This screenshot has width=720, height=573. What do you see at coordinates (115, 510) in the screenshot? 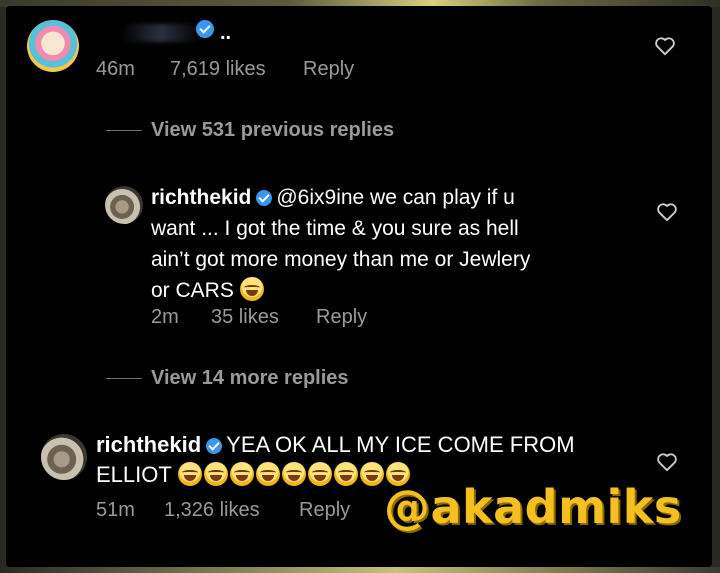
I see `comment-time: 51m` at bounding box center [115, 510].